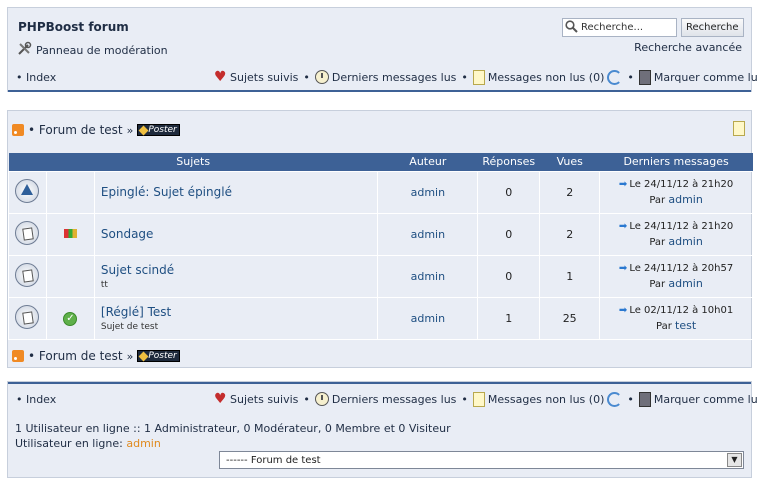  What do you see at coordinates (239, 192) in the screenshot?
I see `topic-title-link: Epinglé: Sujet épinglé` at bounding box center [239, 192].